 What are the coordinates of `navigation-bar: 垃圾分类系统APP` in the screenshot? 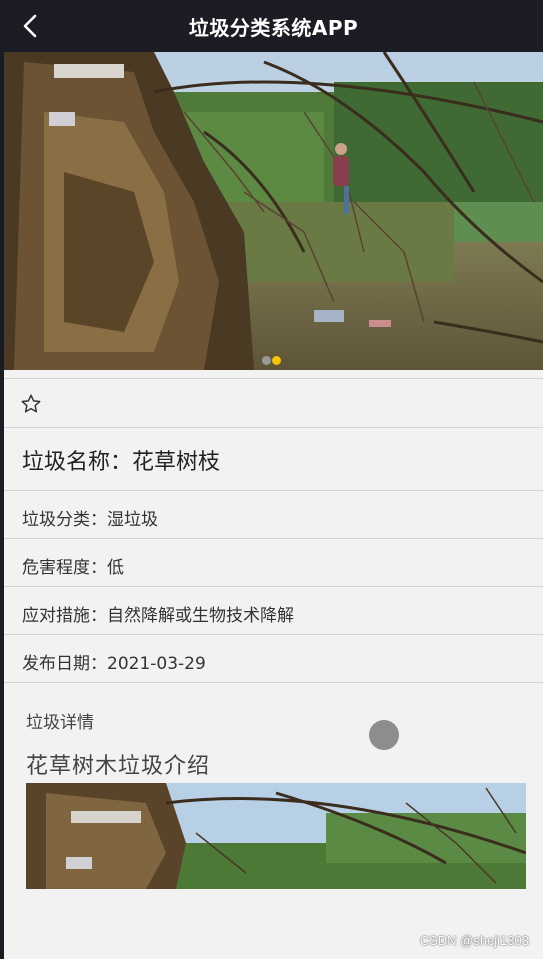 It's located at (273, 26).